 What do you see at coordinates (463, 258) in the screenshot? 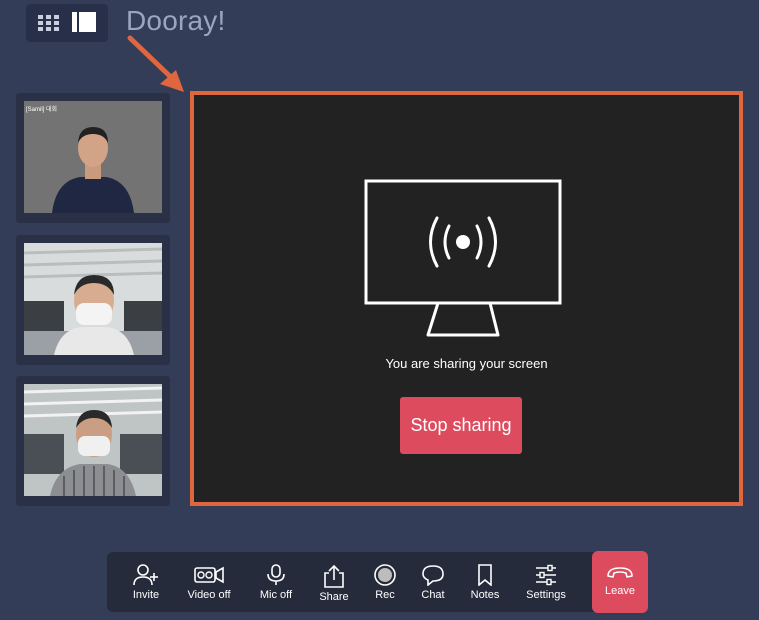
I see `broadcast-monitor-icon` at bounding box center [463, 258].